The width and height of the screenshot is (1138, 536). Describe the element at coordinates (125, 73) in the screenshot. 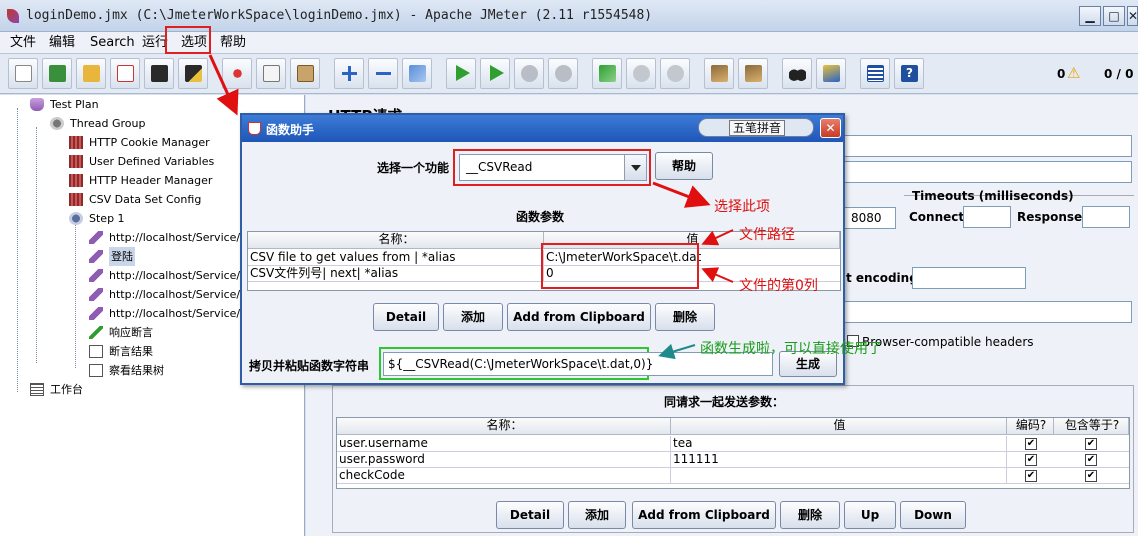

I see `close-file-button` at that location.